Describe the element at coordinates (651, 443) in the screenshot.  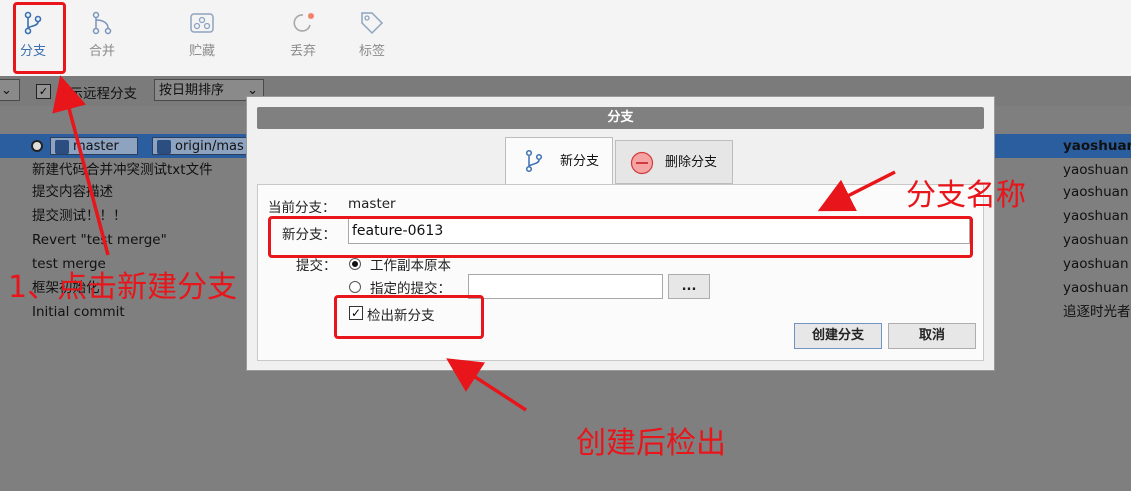
I see `annotation-checkout-after: 创建后检出` at that location.